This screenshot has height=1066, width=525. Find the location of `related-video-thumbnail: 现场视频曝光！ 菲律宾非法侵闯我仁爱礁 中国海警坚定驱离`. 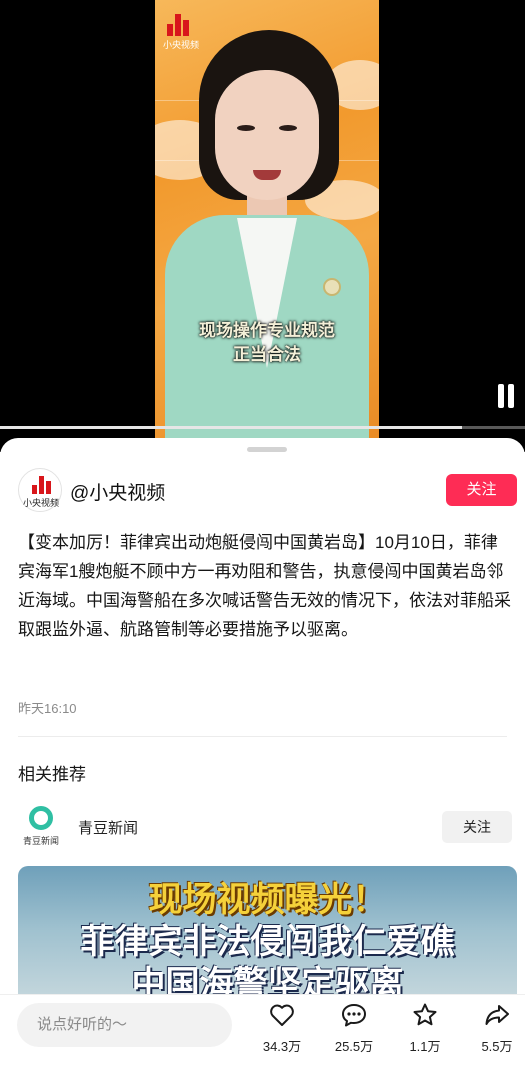

related-video-thumbnail: 现场视频曝光！ 菲律宾非法侵闯我仁爱礁 中国海警坚定驱离 is located at coordinates (267, 931).